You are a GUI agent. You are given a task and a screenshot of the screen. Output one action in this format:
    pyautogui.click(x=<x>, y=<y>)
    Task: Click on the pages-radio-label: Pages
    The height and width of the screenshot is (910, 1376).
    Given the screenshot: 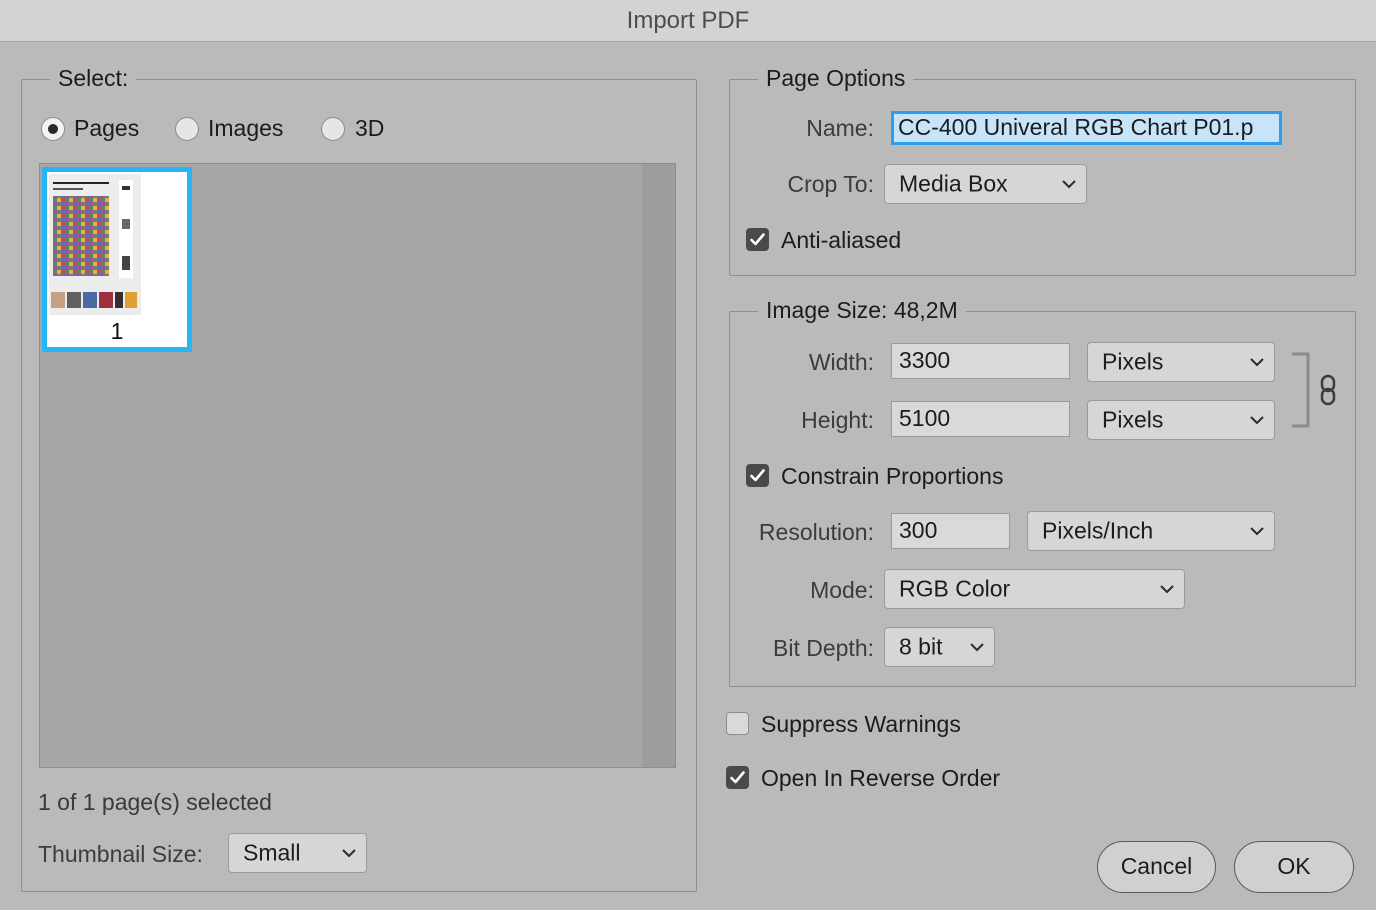 What is the action you would take?
    pyautogui.click(x=106, y=128)
    